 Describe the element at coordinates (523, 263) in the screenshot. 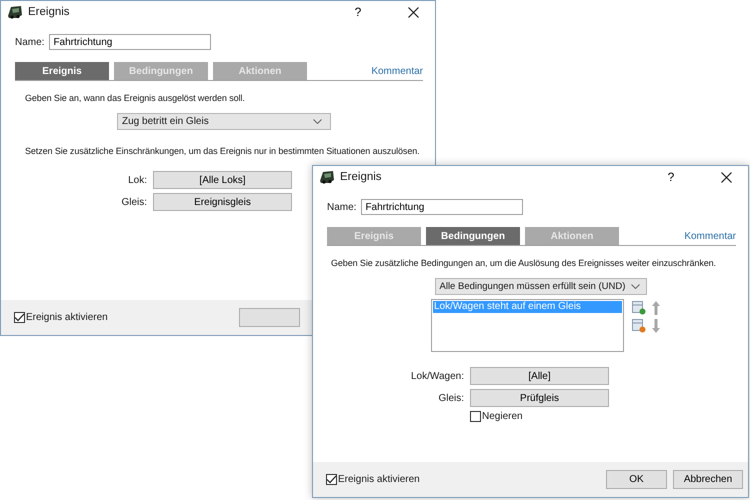

I see `description-text: Geben Sie zusätzliche Bedingungen an, um die Auslösung des Ereignisses weiter einzuschränken.` at that location.